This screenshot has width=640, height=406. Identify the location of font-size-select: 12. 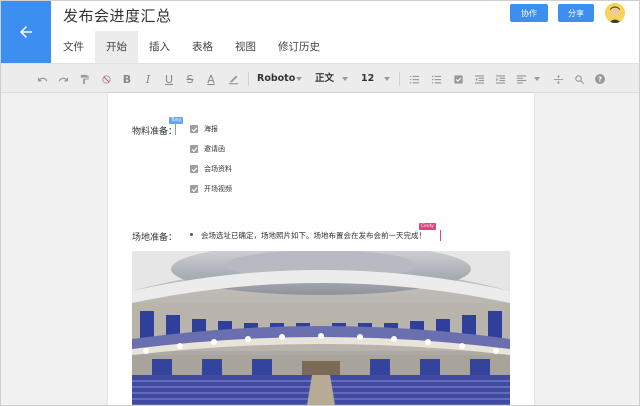
(367, 79).